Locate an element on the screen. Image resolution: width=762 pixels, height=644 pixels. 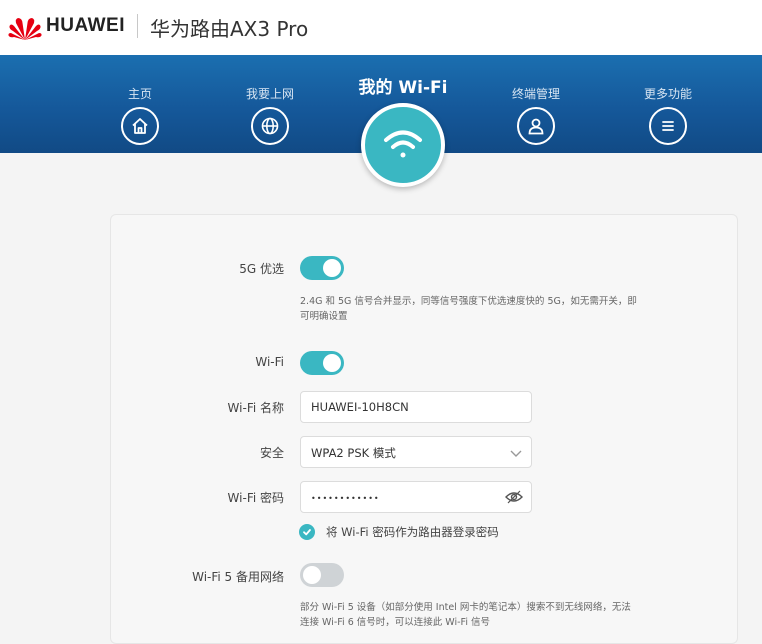
check-icon is located at coordinates (307, 532).